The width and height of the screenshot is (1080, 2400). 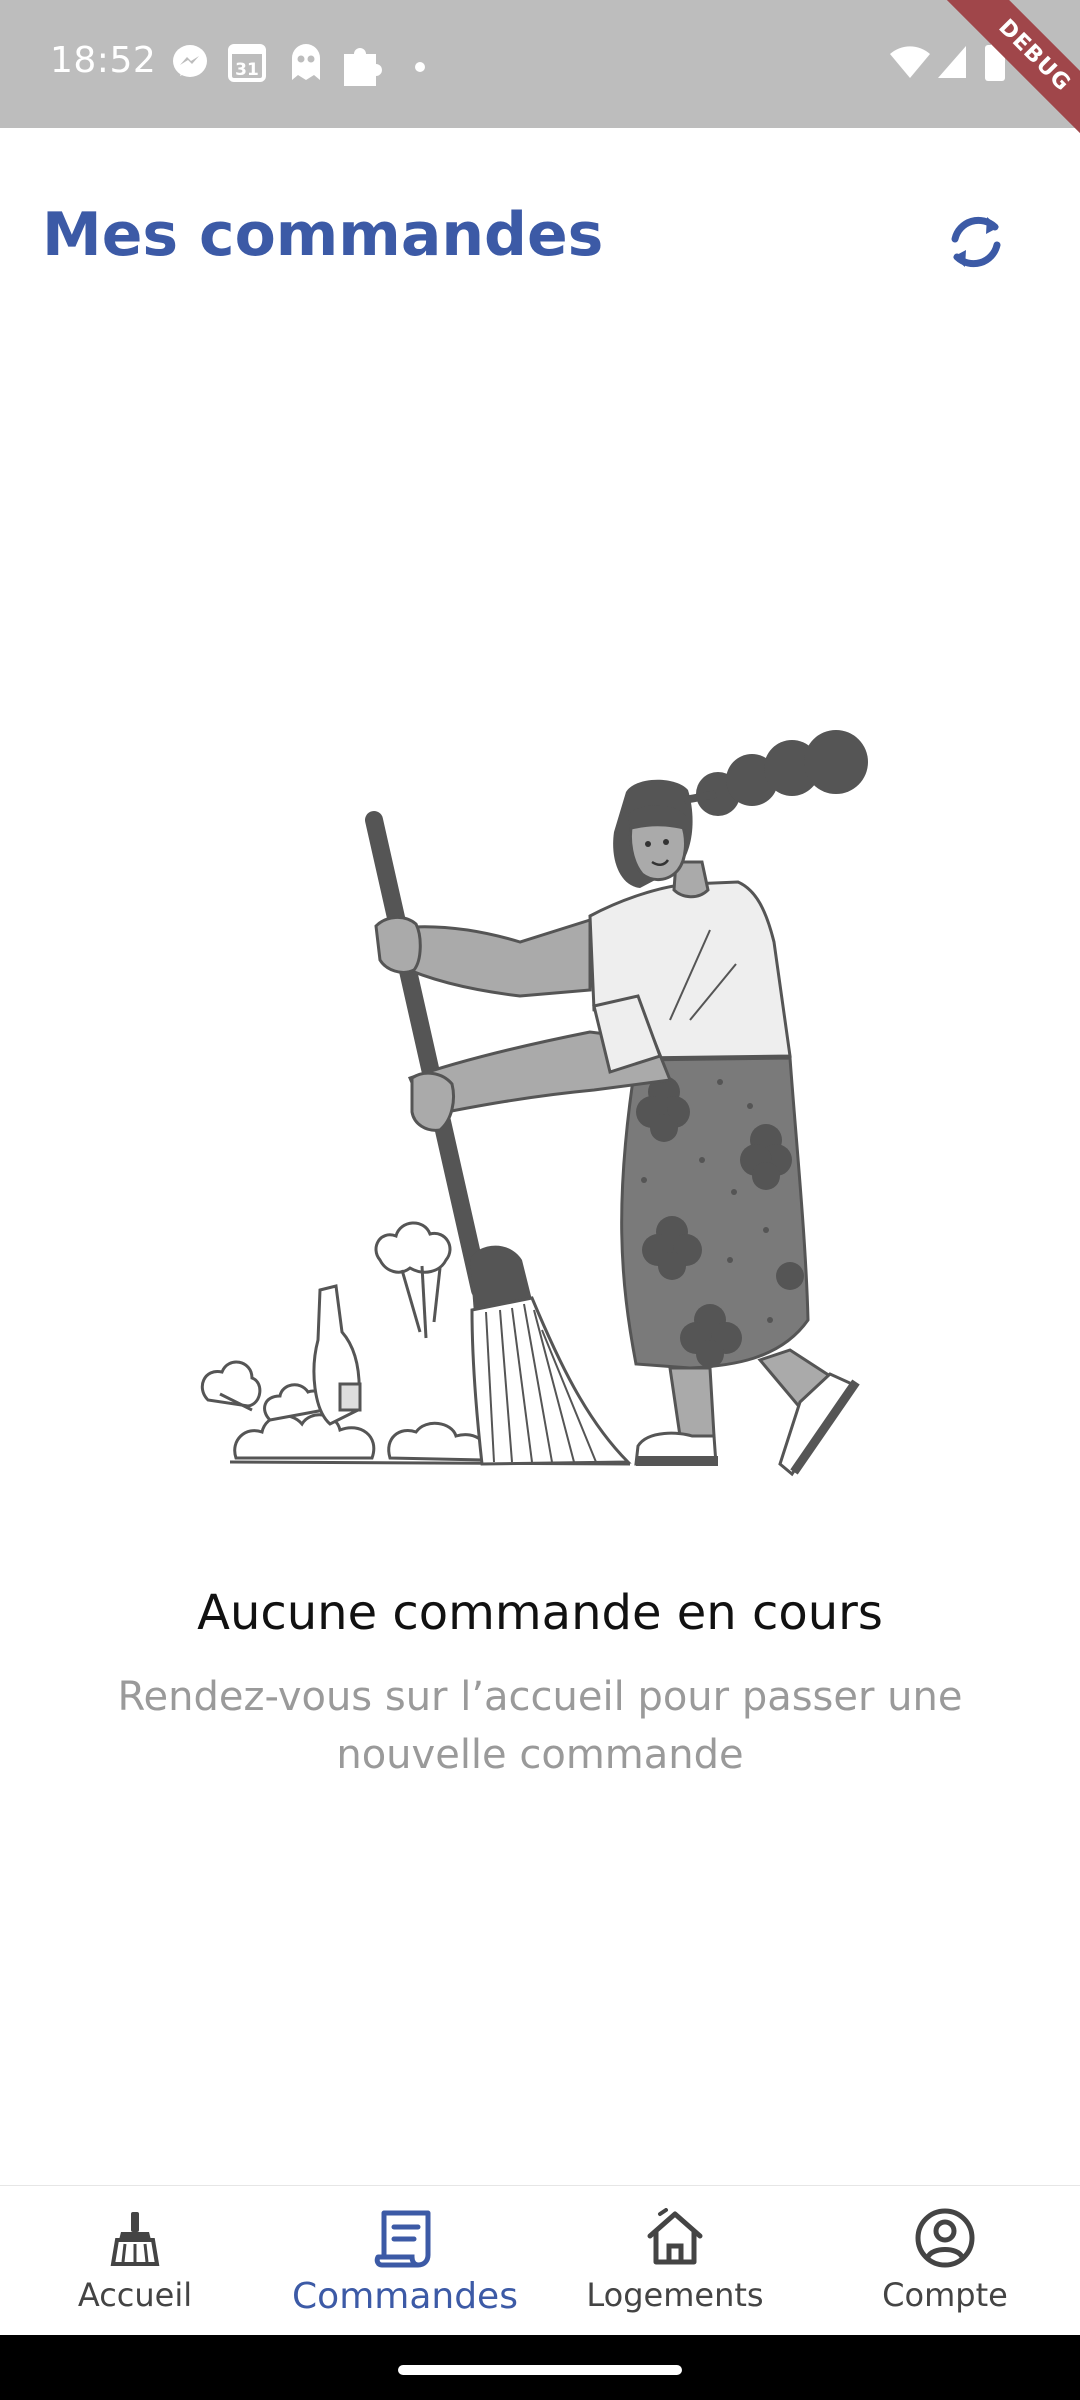 I want to click on refresh-button, so click(x=976, y=244).